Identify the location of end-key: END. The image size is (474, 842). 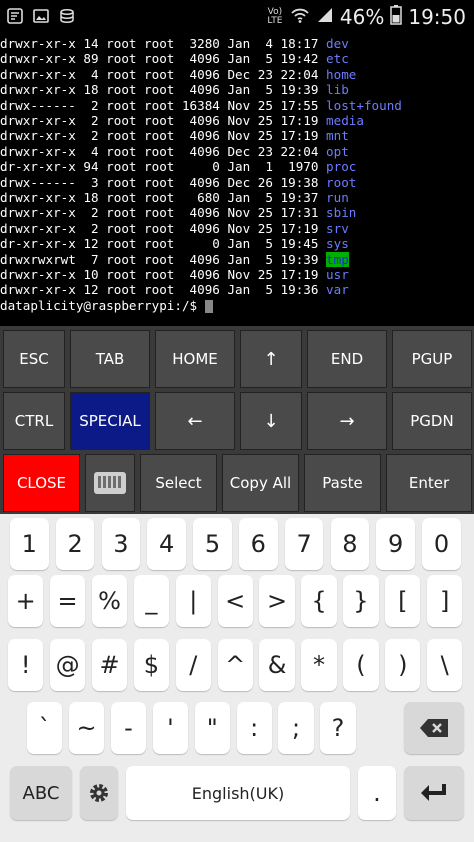
(347, 359).